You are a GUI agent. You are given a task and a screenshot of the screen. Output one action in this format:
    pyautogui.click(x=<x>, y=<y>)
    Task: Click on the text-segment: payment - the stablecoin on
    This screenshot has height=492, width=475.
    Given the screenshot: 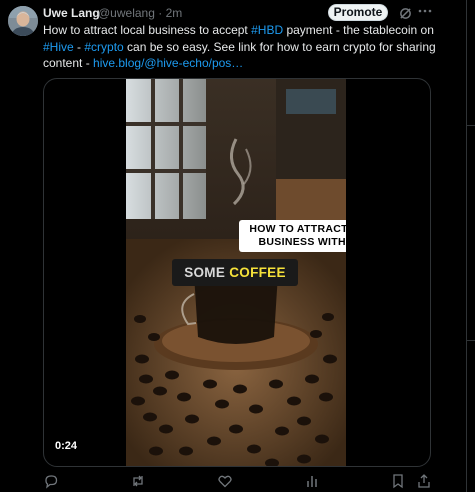 What is the action you would take?
    pyautogui.click(x=358, y=30)
    